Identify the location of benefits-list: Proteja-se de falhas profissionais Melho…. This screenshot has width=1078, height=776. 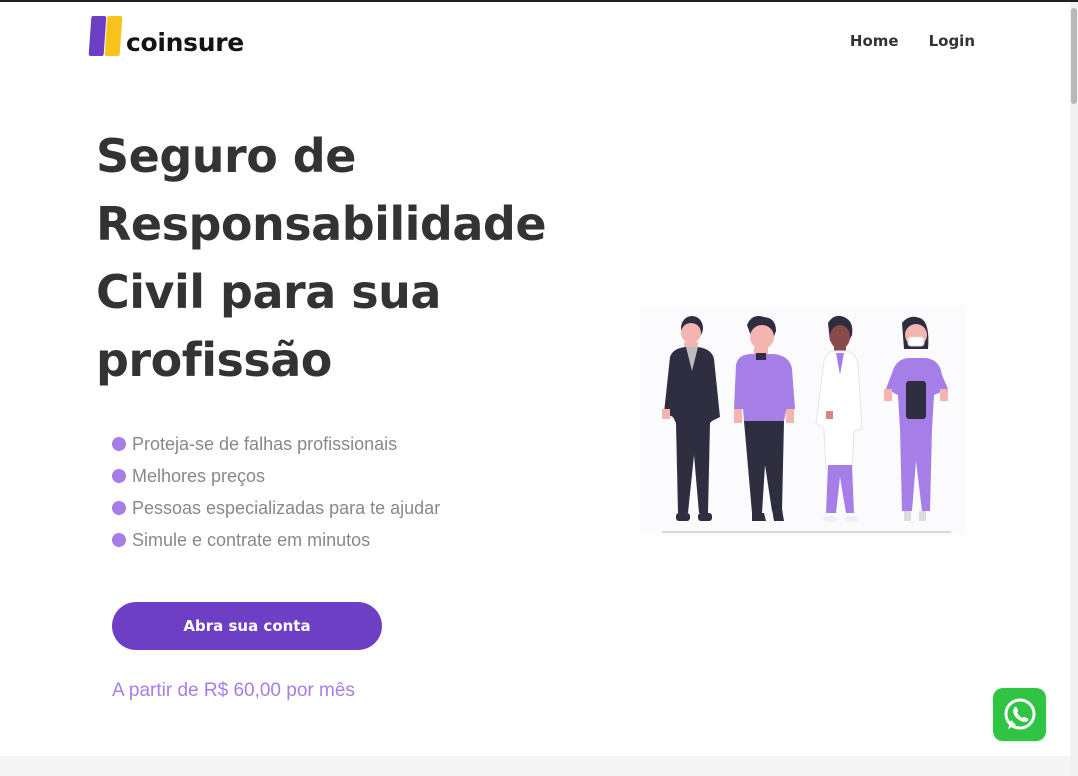
(276, 492).